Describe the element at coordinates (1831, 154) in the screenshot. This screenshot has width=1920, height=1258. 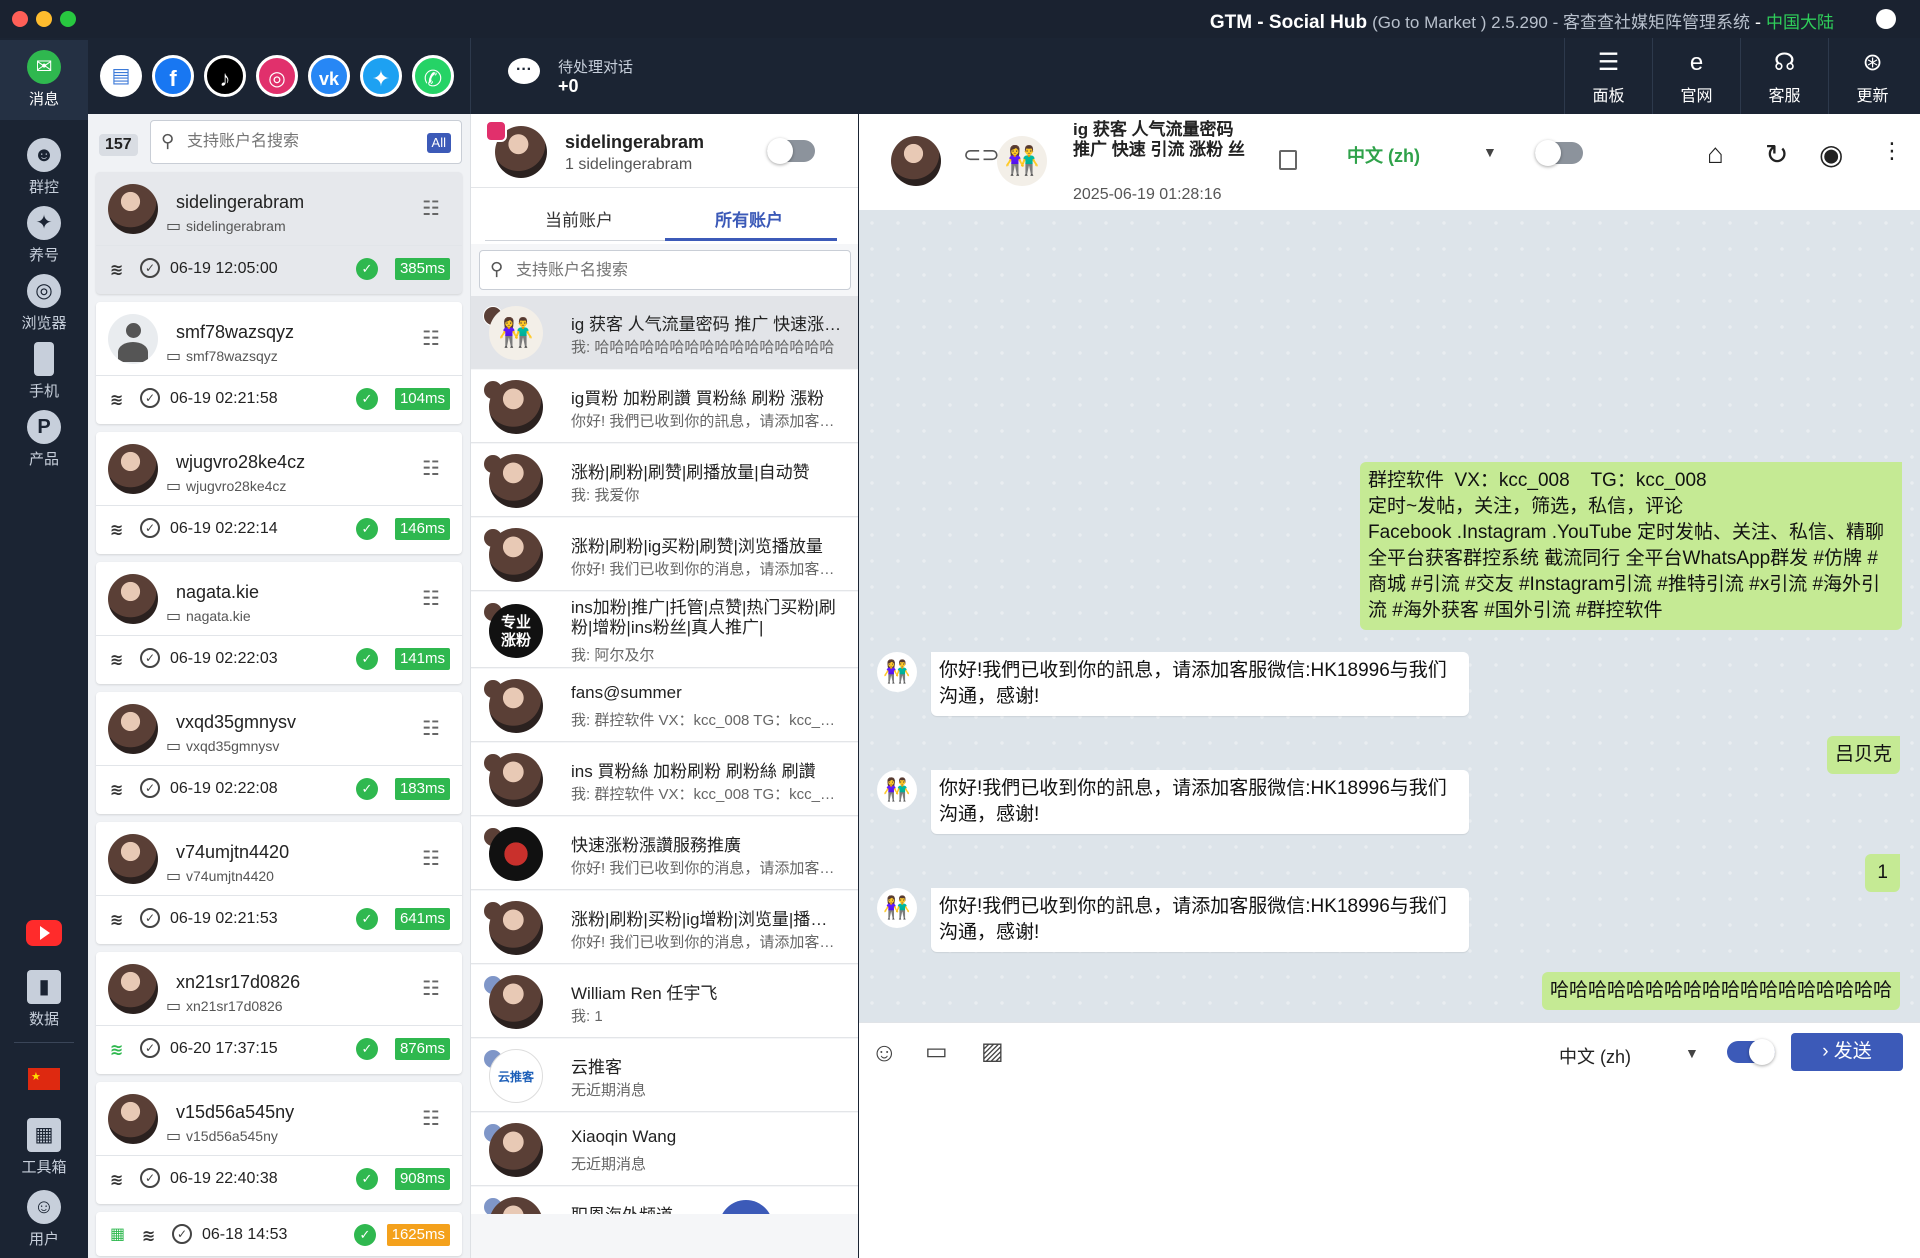
I see `locate-icon: ◉` at that location.